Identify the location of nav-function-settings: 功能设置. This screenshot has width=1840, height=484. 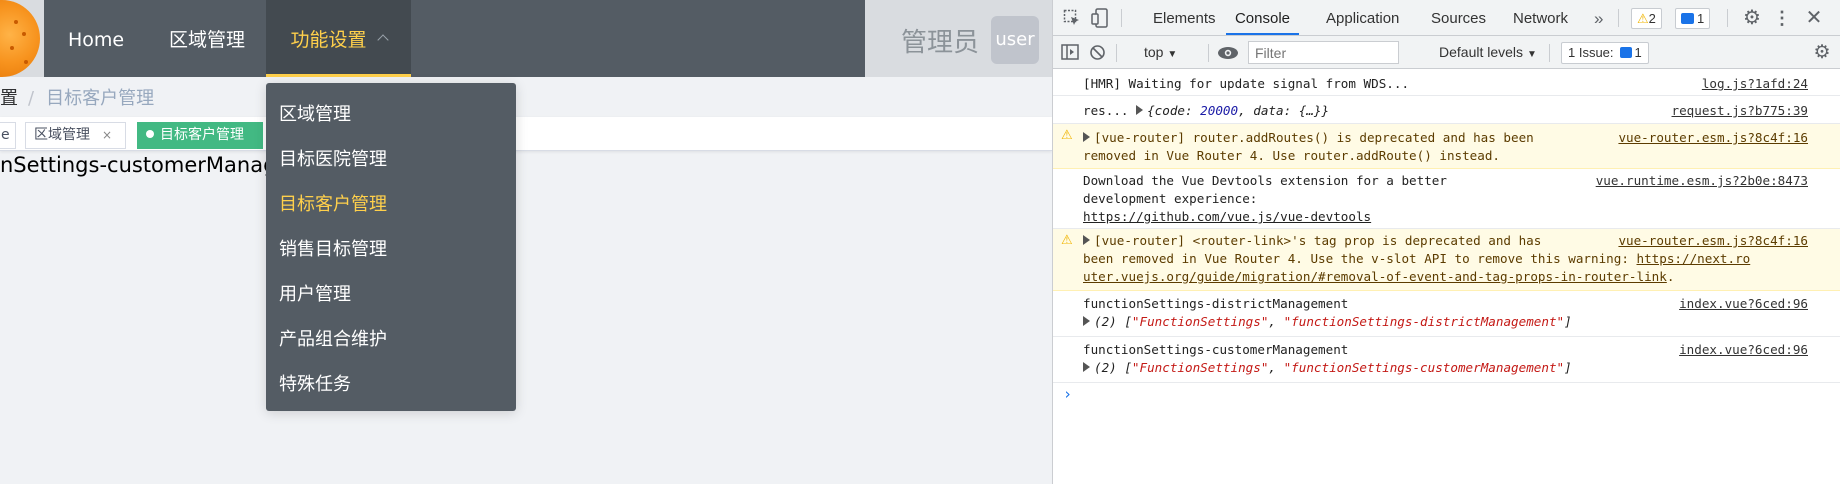
(338, 38).